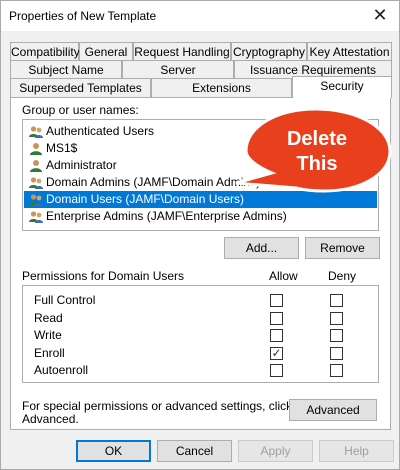 The image size is (400, 470). What do you see at coordinates (200, 370) in the screenshot?
I see `permission-row: Autoenroll` at bounding box center [200, 370].